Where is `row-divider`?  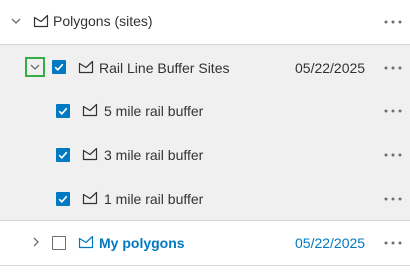 row-divider is located at coordinates (205, 265).